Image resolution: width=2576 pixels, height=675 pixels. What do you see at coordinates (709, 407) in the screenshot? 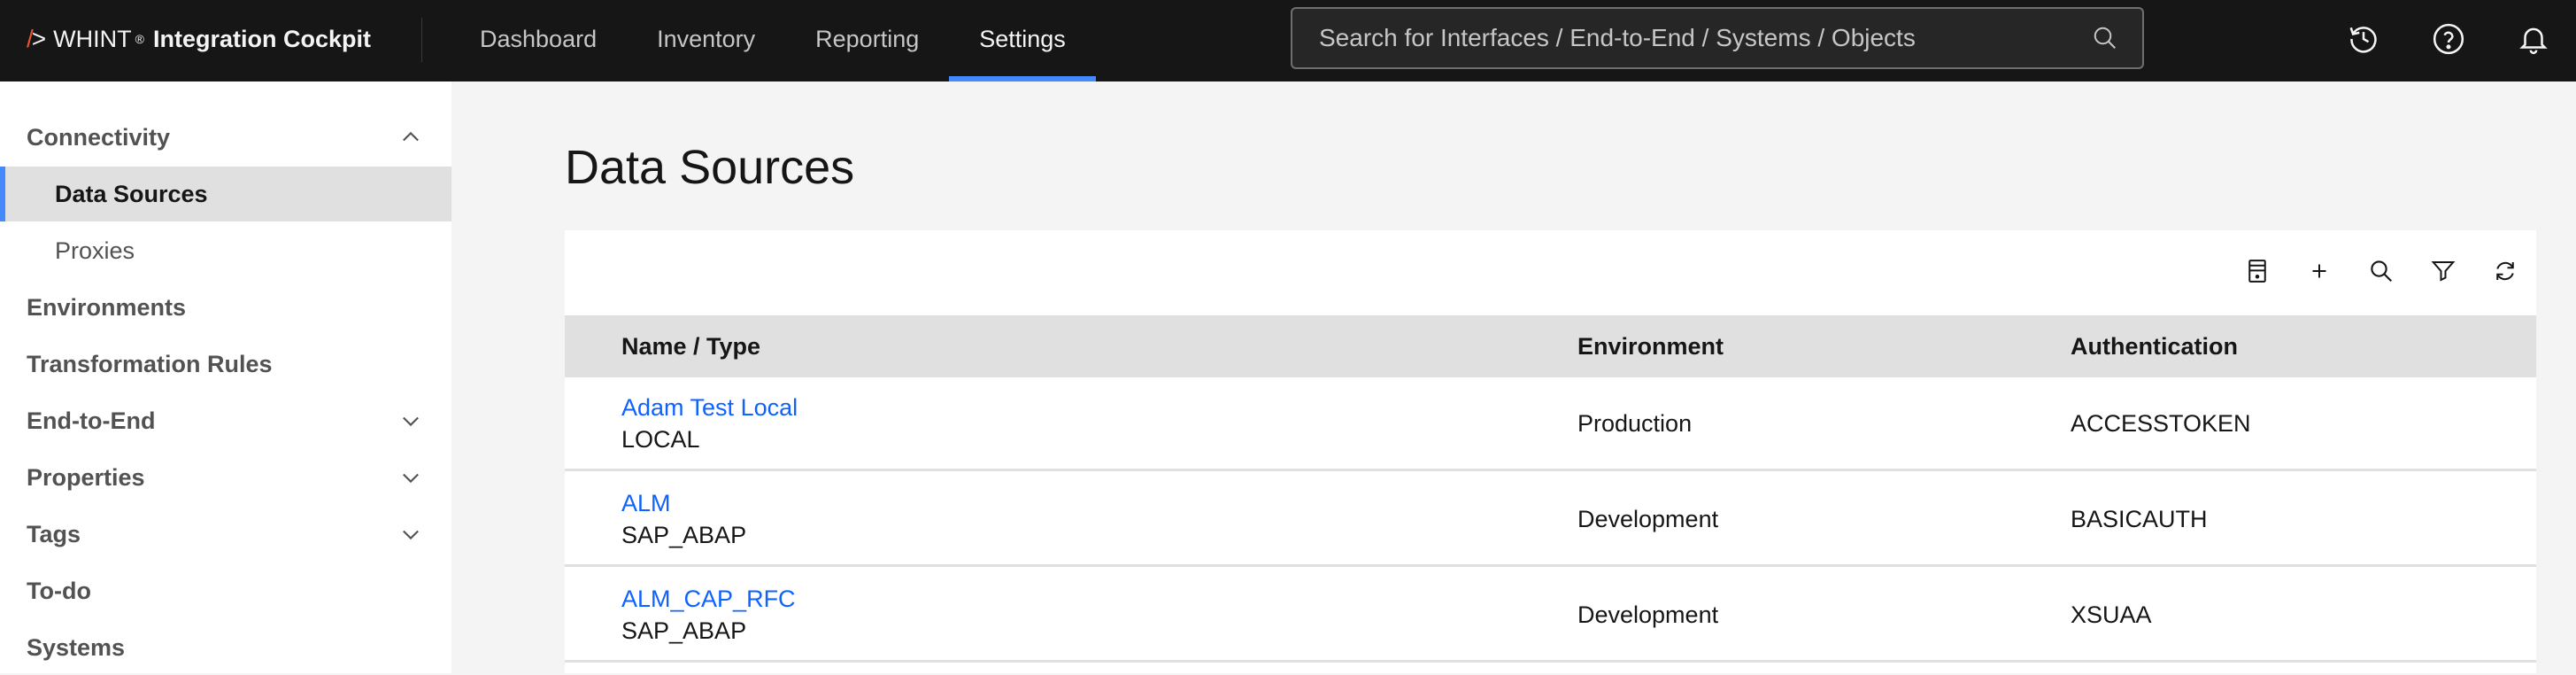
I see `data-source-link: Adam Test Local` at bounding box center [709, 407].